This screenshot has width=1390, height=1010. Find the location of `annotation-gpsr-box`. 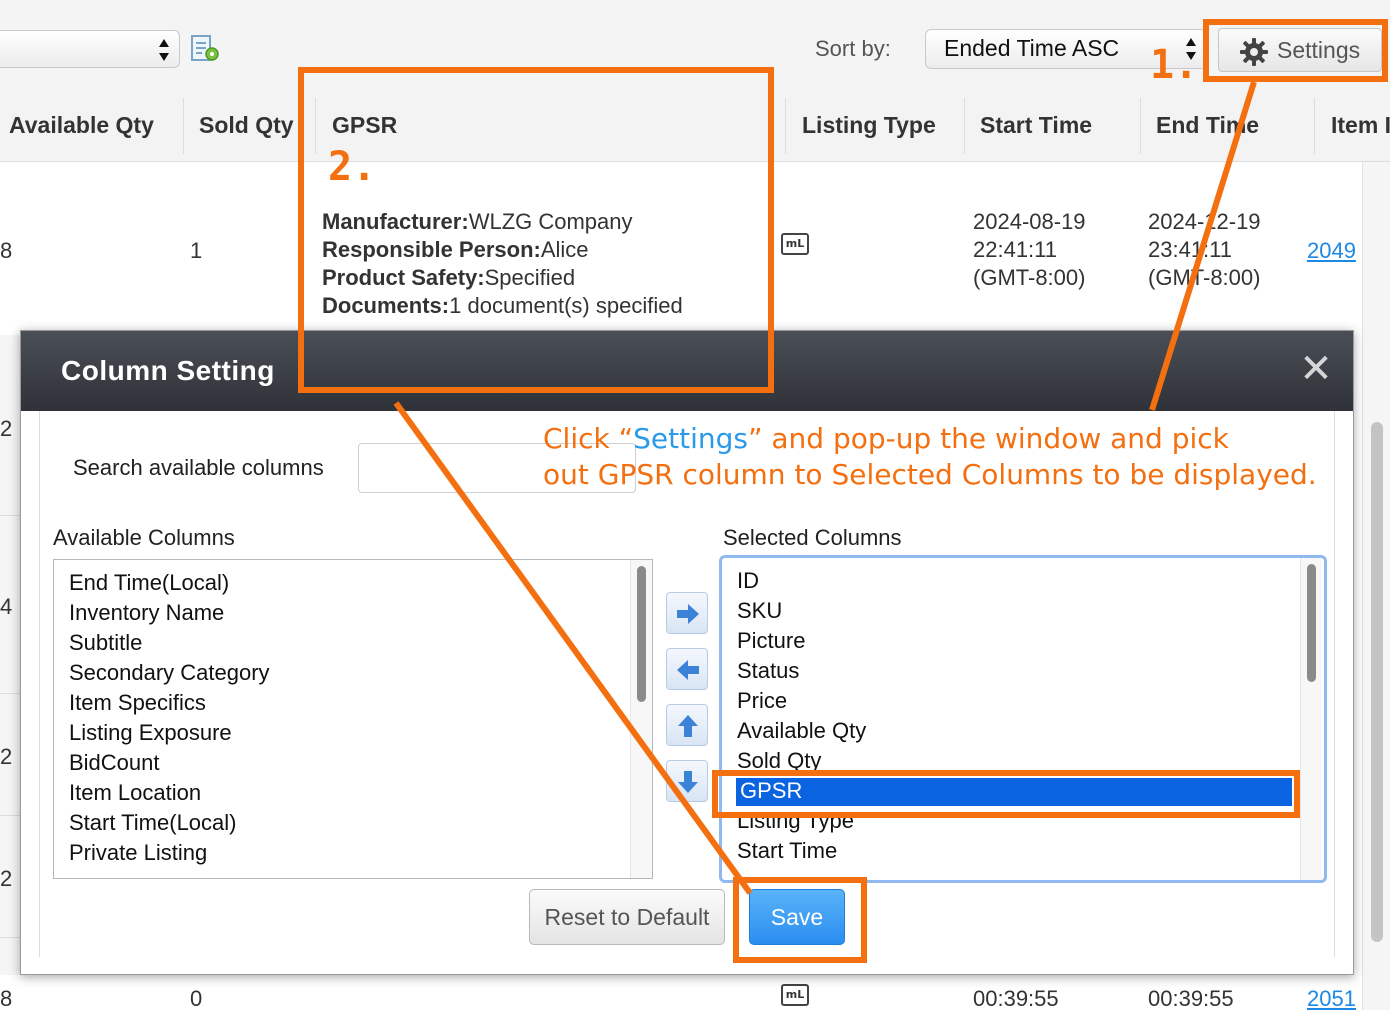

annotation-gpsr-box is located at coordinates (536, 230).